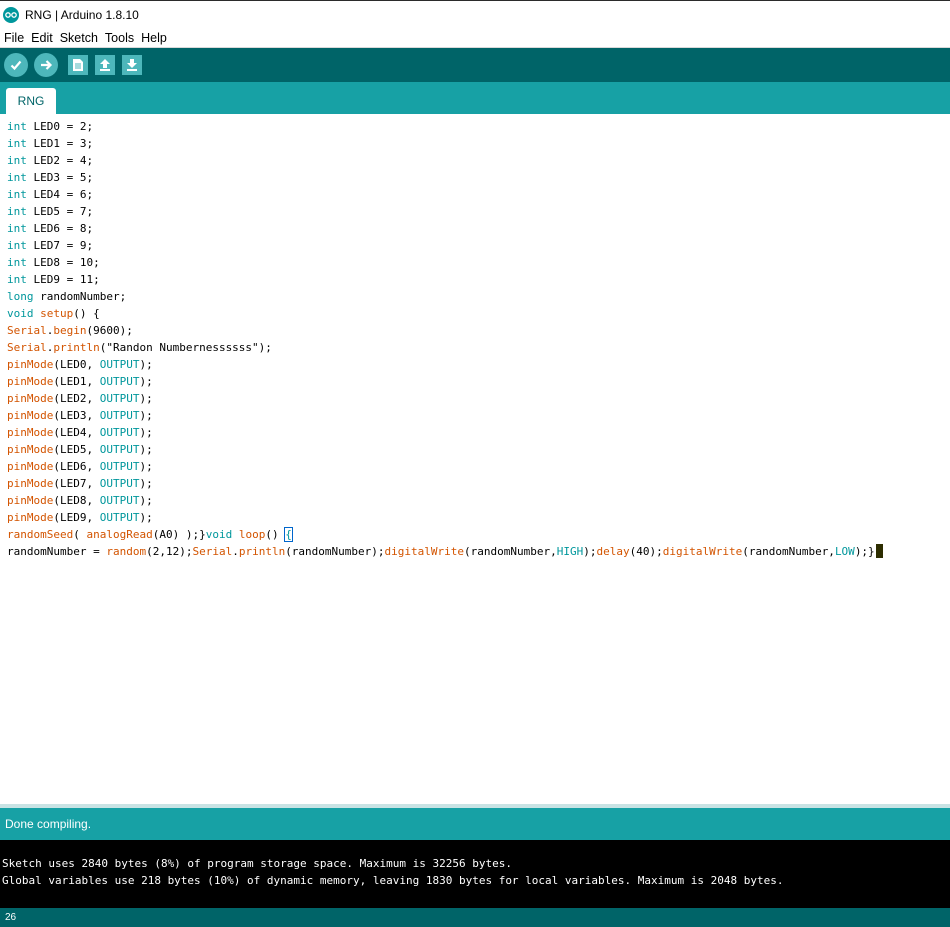  Describe the element at coordinates (153, 38) in the screenshot. I see `menu-help: Help` at that location.